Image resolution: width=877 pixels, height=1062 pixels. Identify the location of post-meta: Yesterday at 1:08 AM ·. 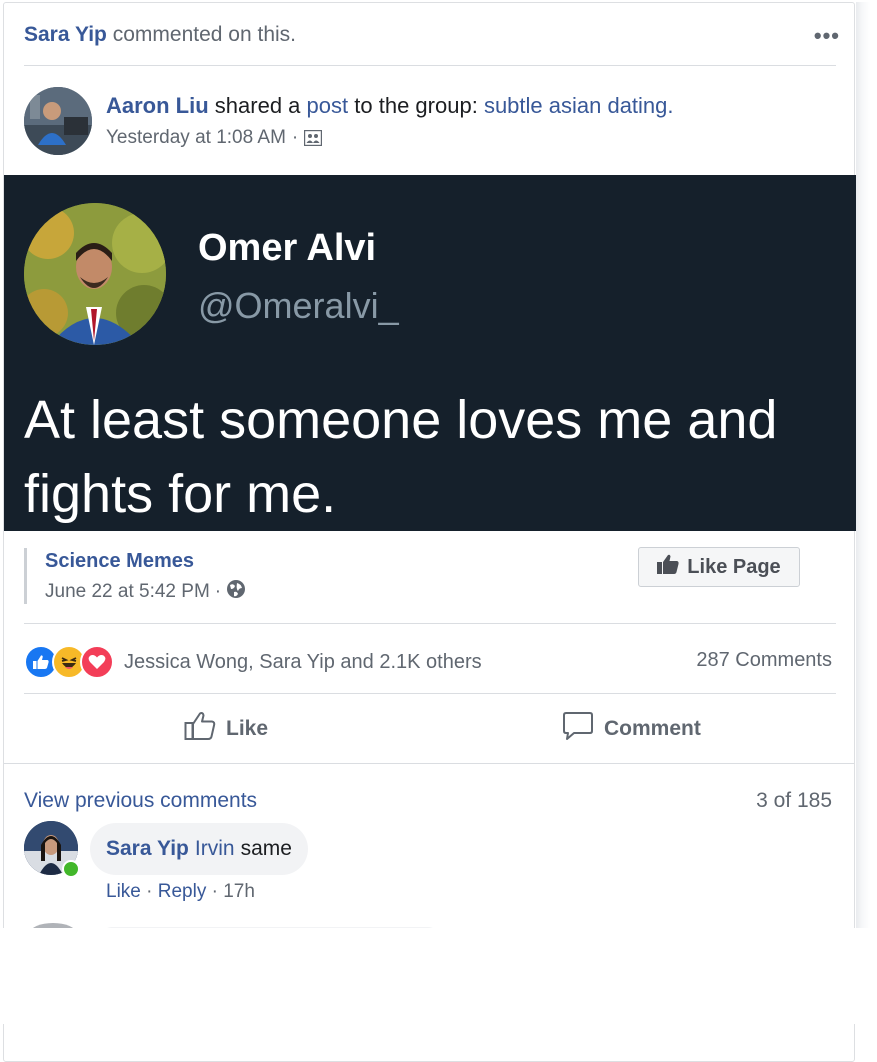
(214, 138).